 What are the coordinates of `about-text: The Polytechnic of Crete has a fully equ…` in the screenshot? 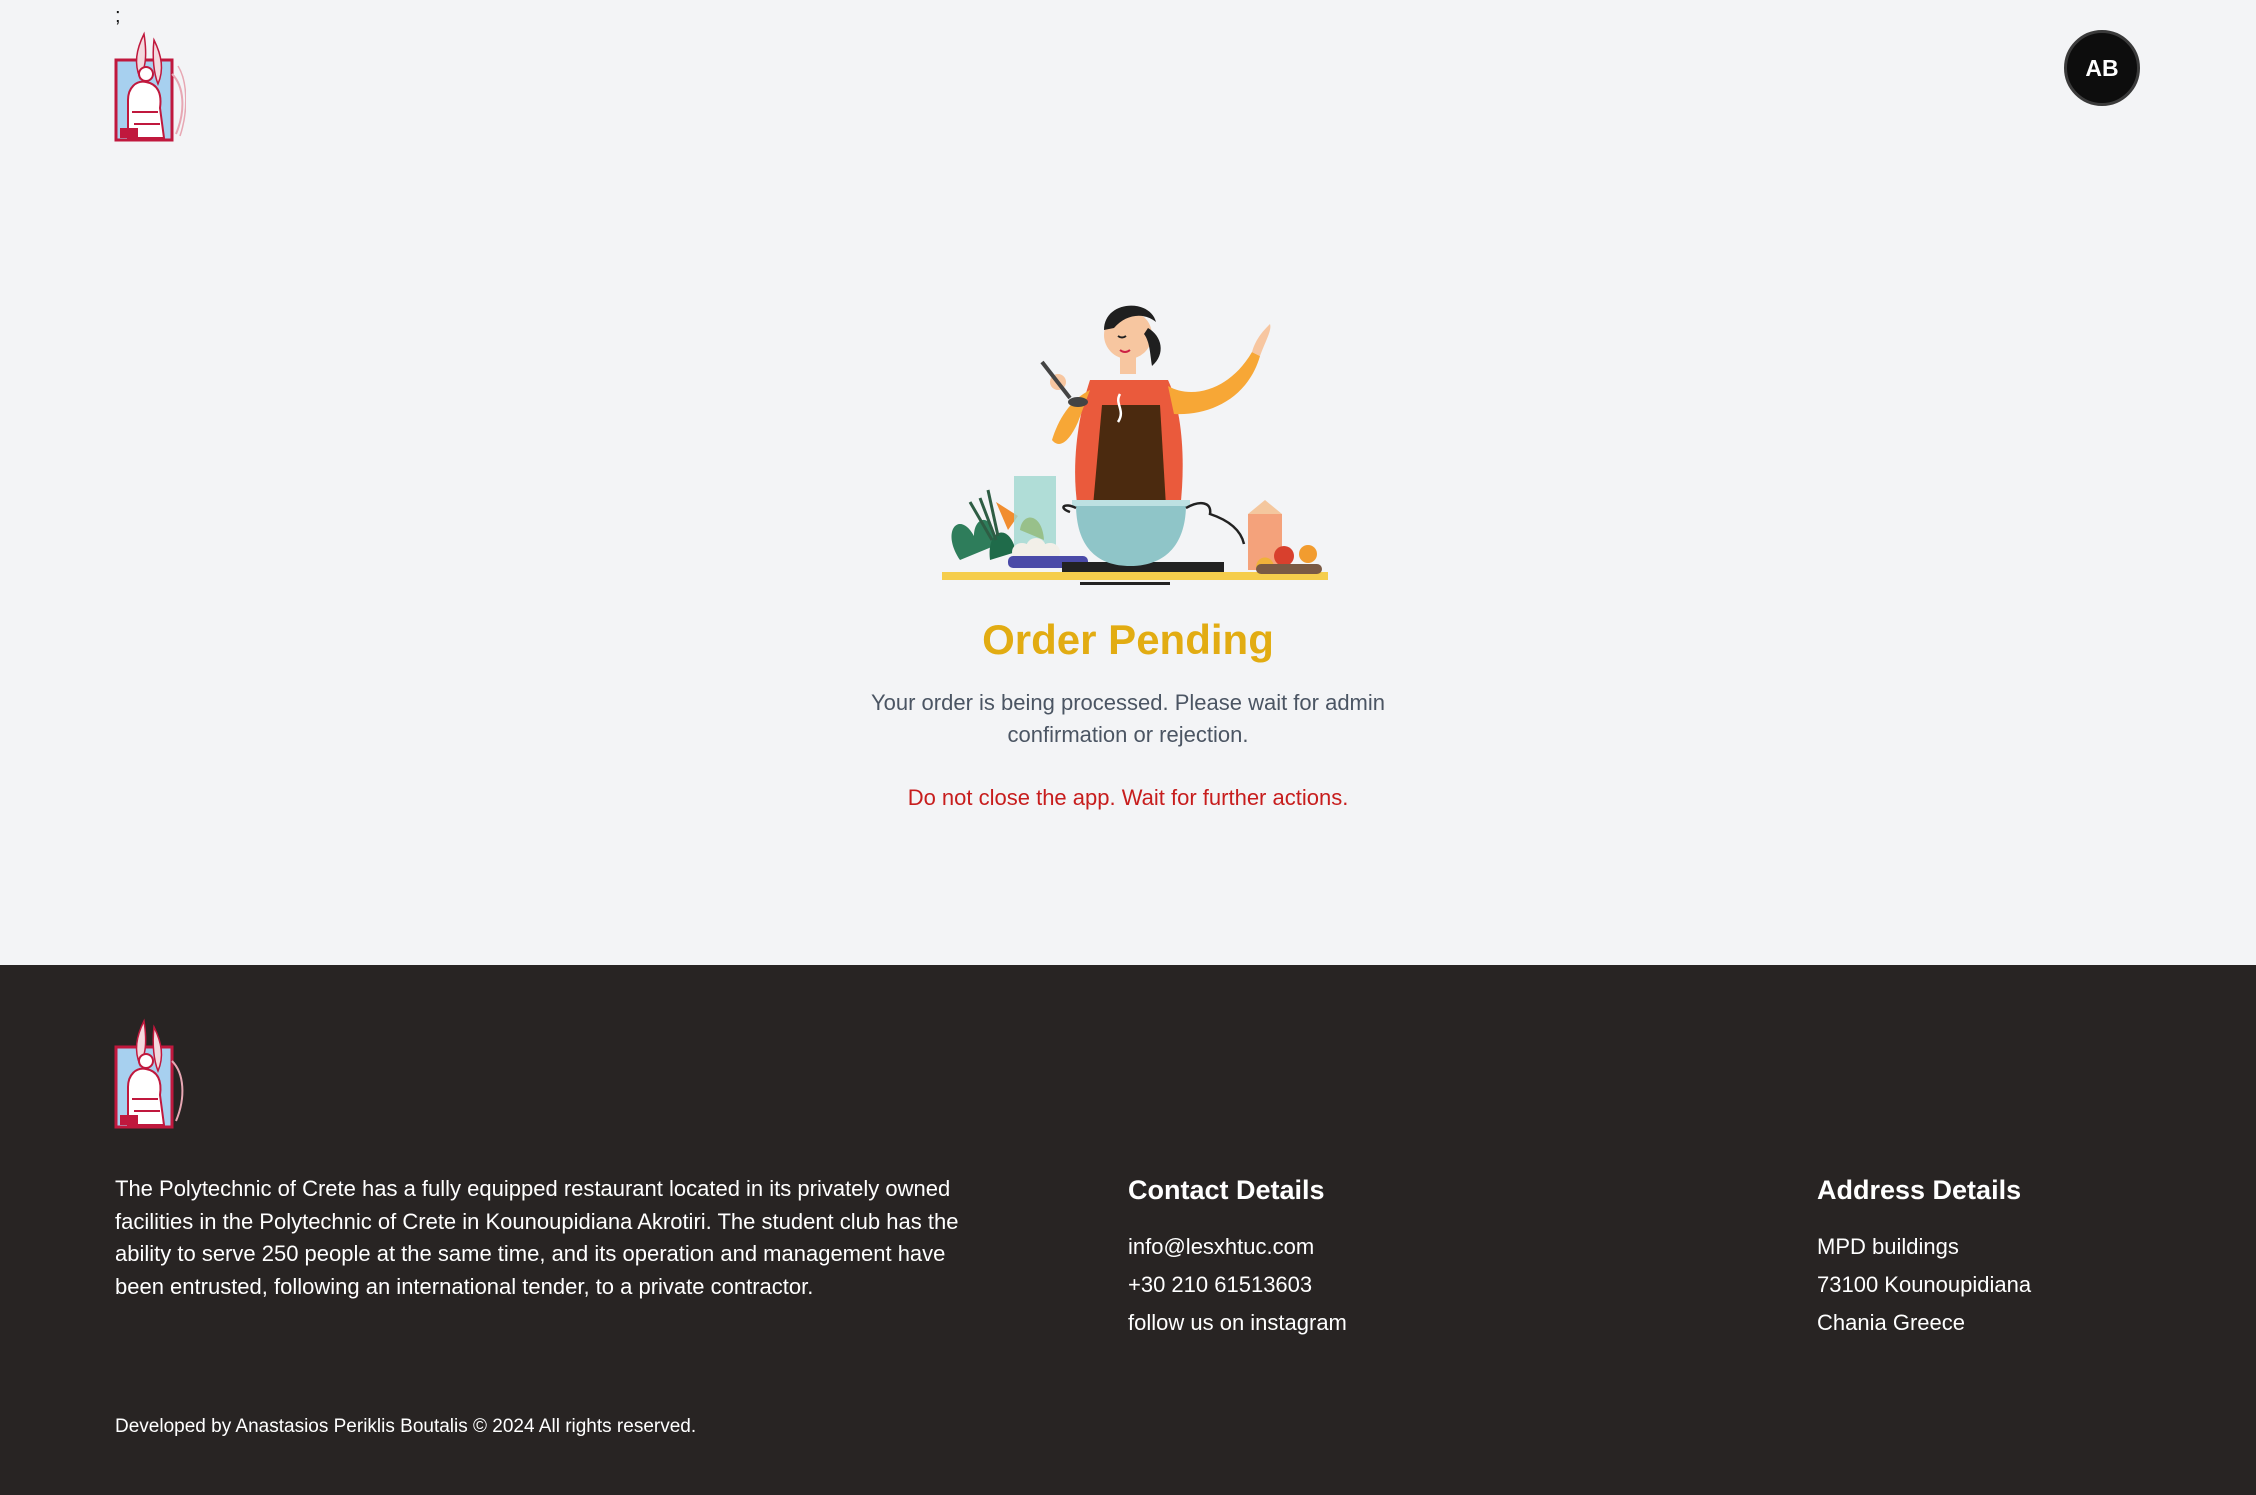 It's located at (537, 1237).